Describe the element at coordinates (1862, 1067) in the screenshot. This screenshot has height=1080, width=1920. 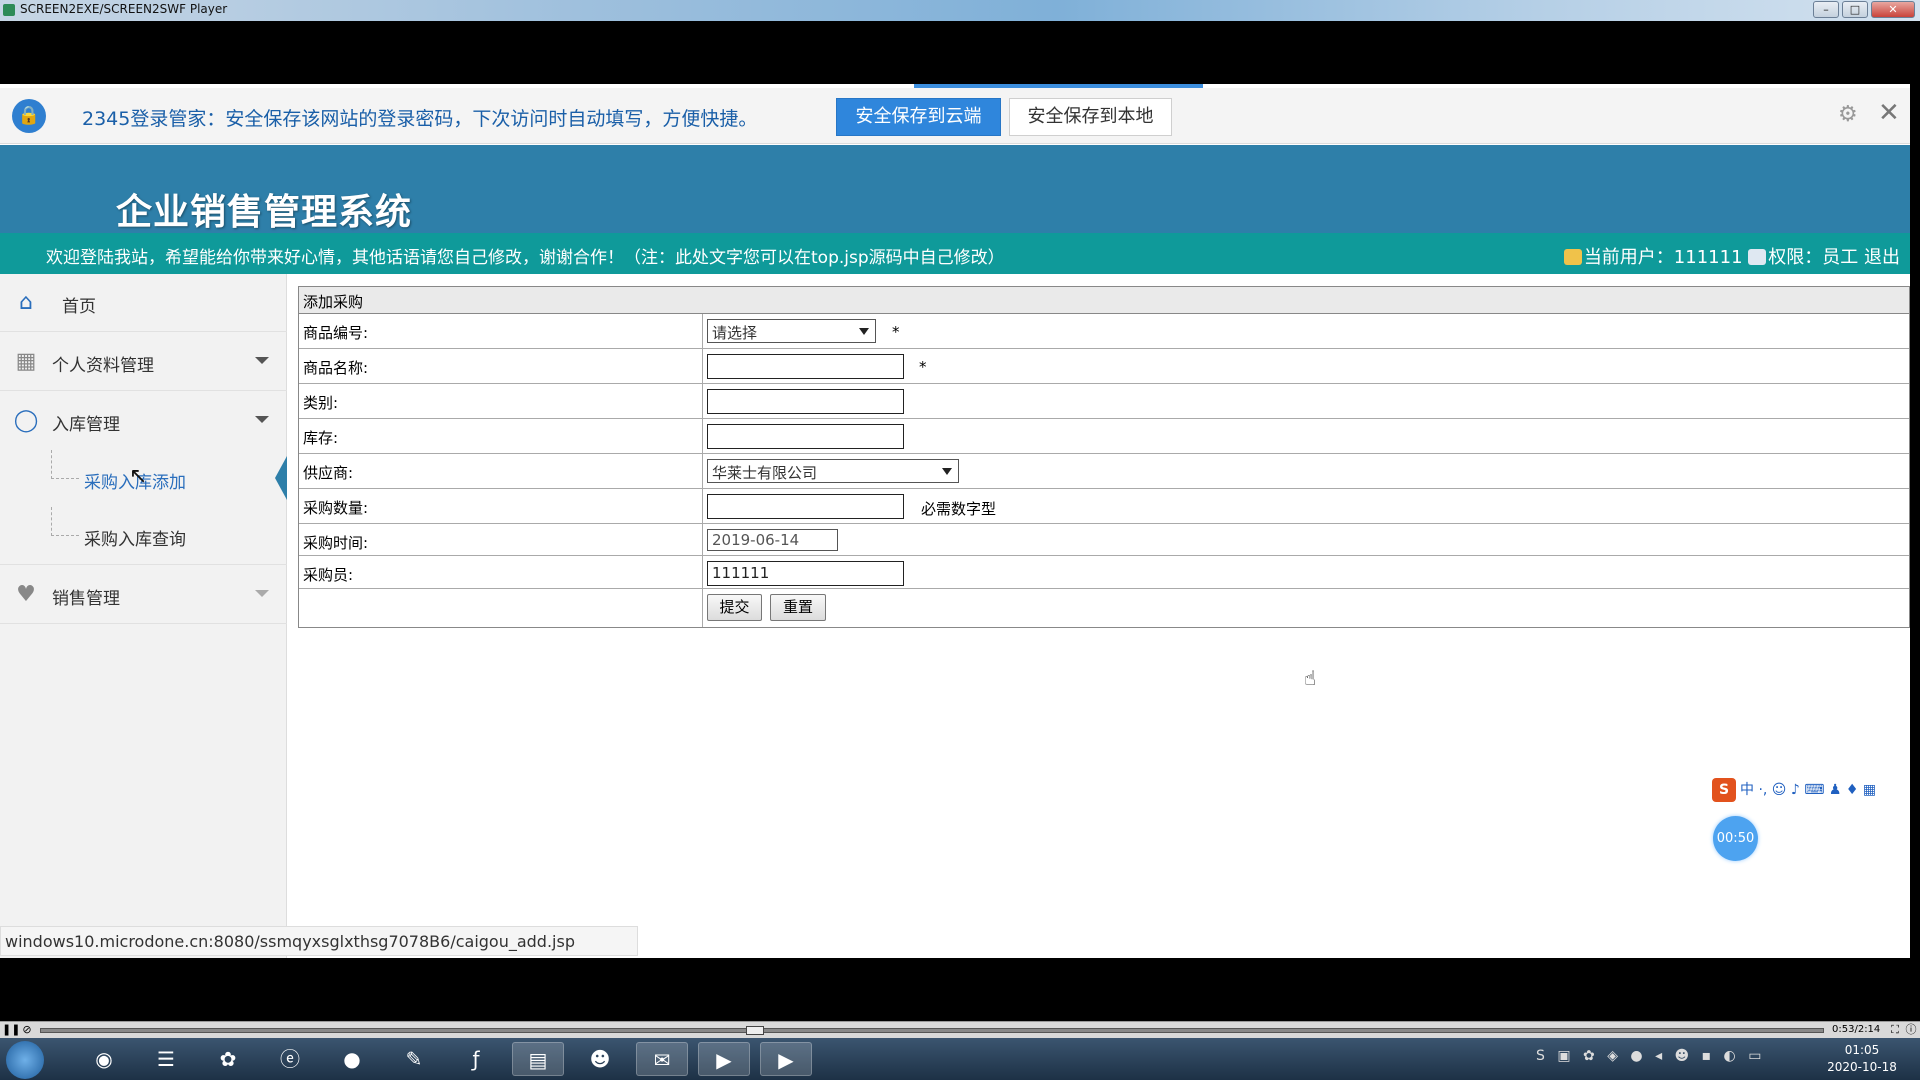
I see `clock-date: 2020-10-18` at that location.